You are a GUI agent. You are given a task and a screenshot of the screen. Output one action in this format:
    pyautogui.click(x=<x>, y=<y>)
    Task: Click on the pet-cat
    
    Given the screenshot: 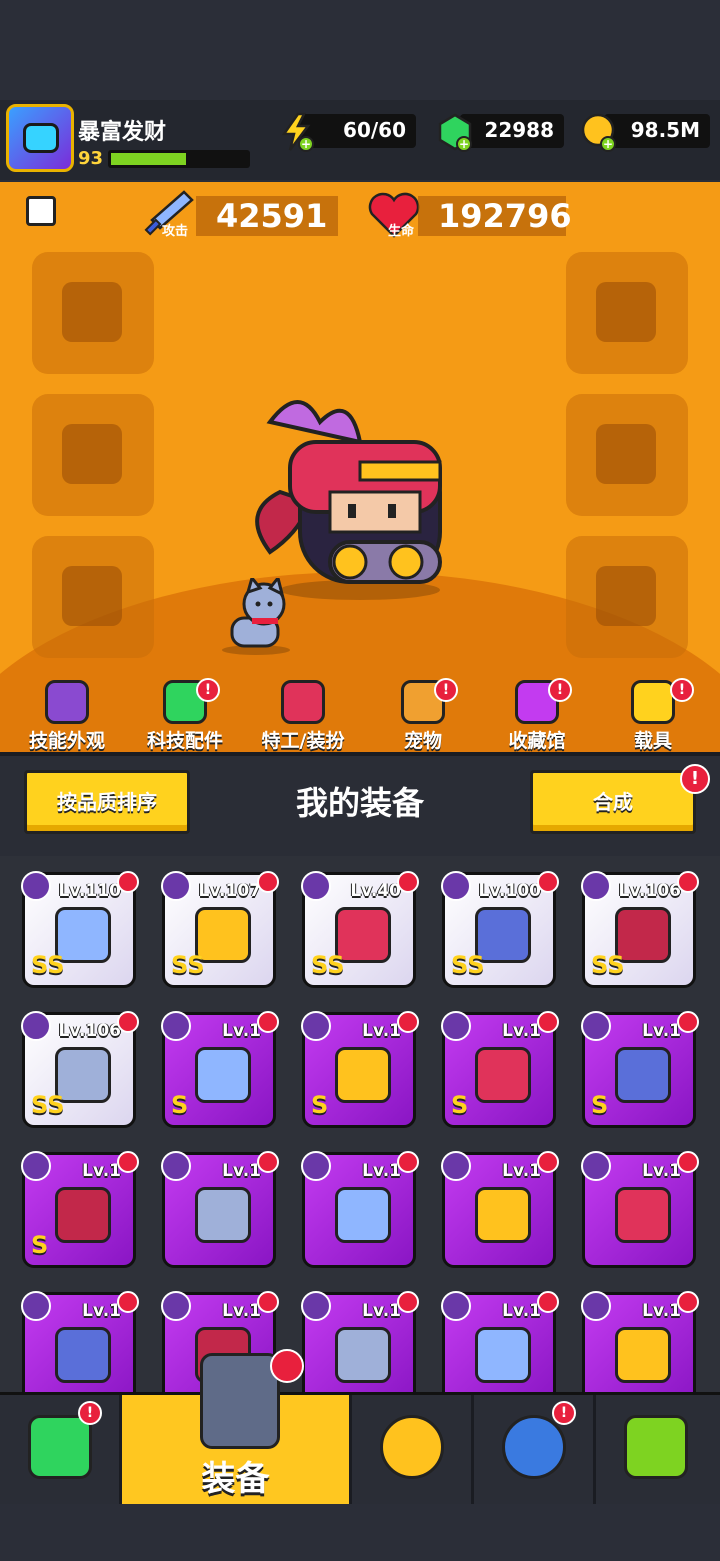 What is the action you would take?
    pyautogui.click(x=252, y=617)
    